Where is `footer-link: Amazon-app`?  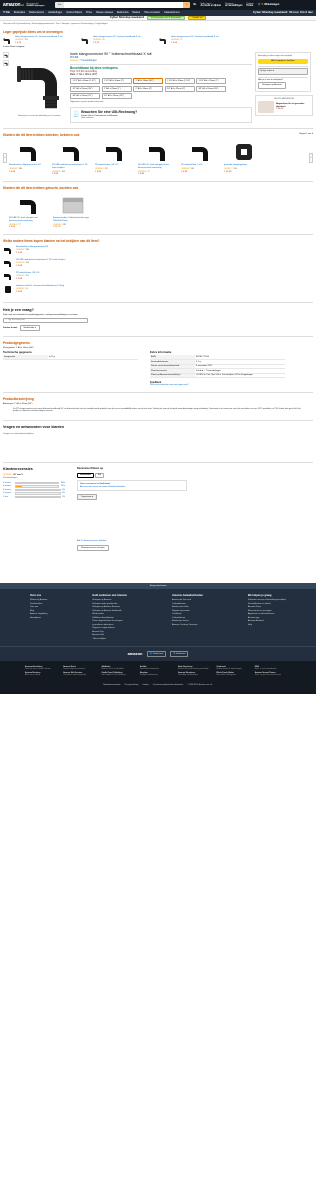 footer-link: Amazon-app is located at coordinates (267, 618).